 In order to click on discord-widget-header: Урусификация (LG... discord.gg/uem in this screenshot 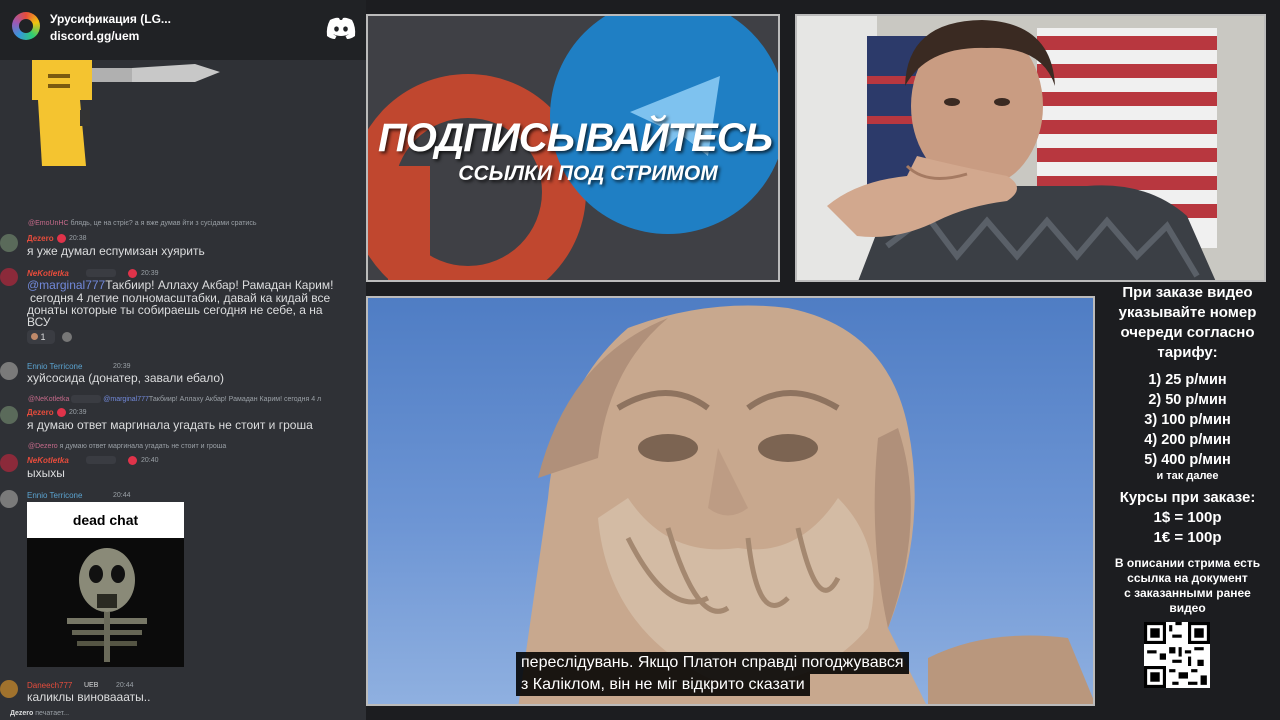, I will do `click(183, 30)`.